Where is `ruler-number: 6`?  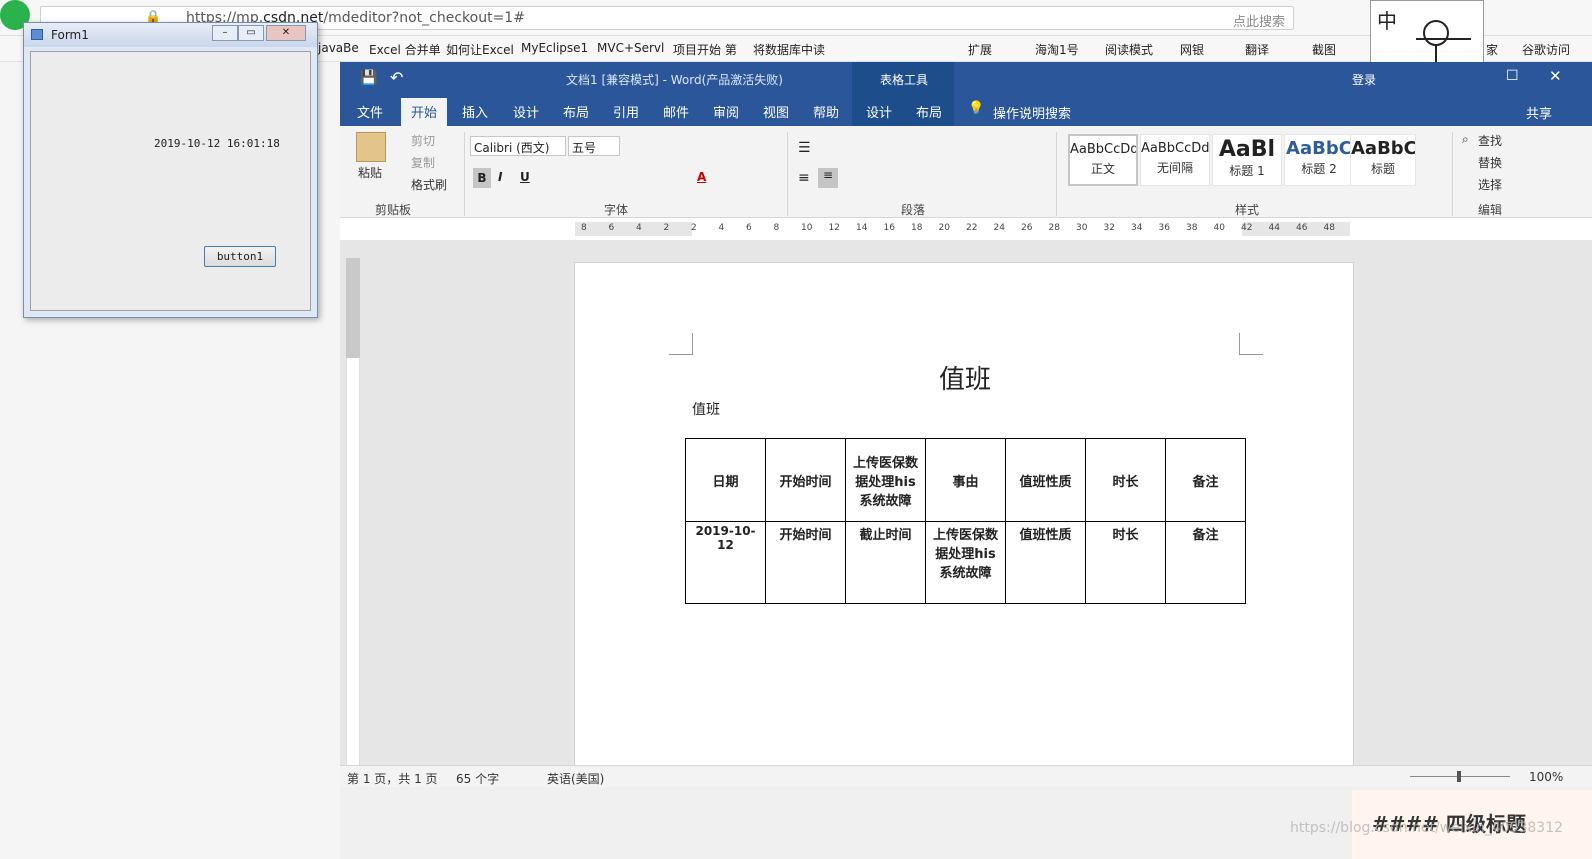 ruler-number: 6 is located at coordinates (611, 228).